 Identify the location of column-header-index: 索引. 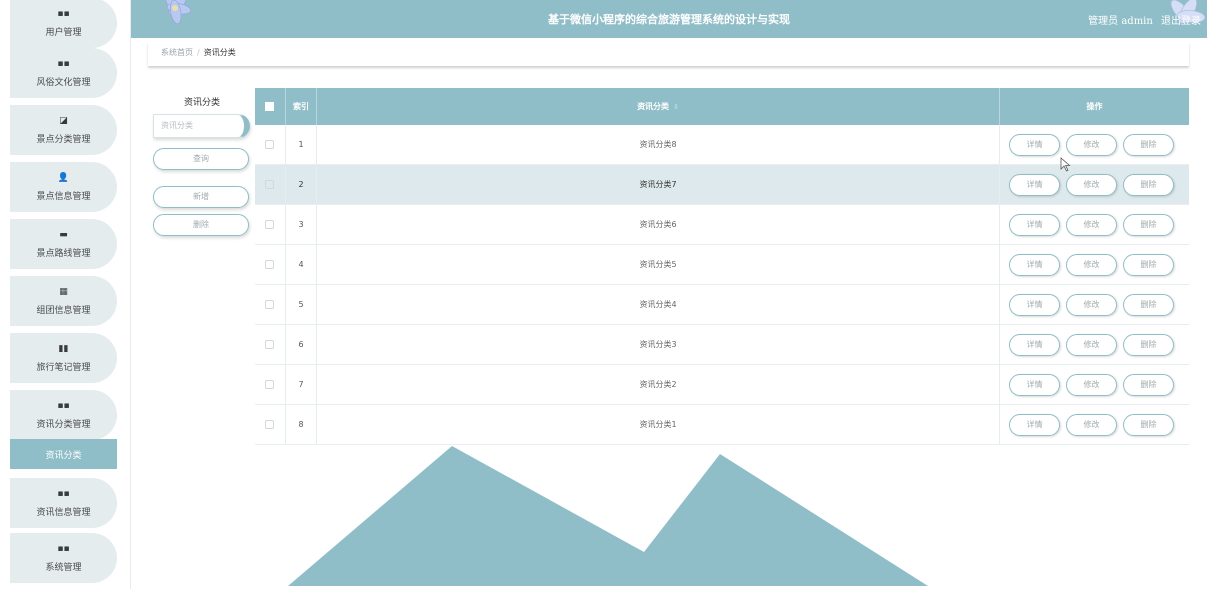
(301, 106).